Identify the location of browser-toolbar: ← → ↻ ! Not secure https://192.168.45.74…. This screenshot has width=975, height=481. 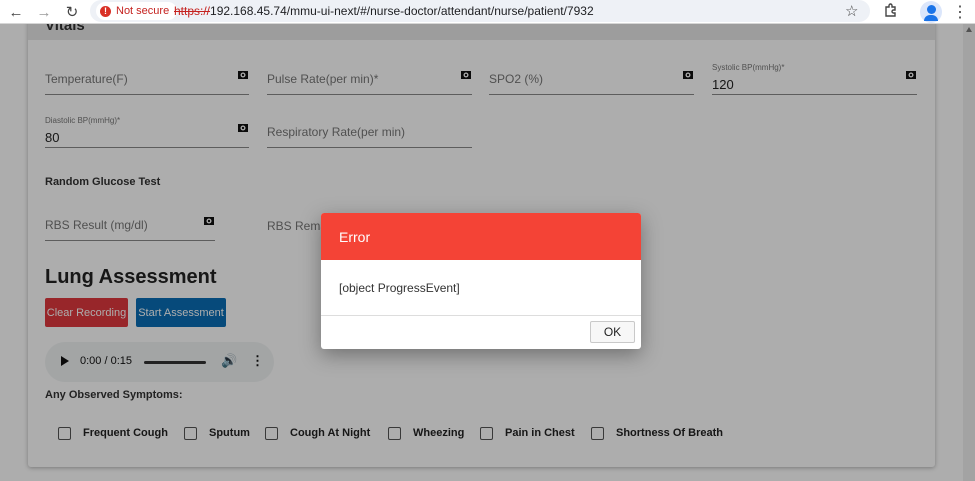
(487, 12).